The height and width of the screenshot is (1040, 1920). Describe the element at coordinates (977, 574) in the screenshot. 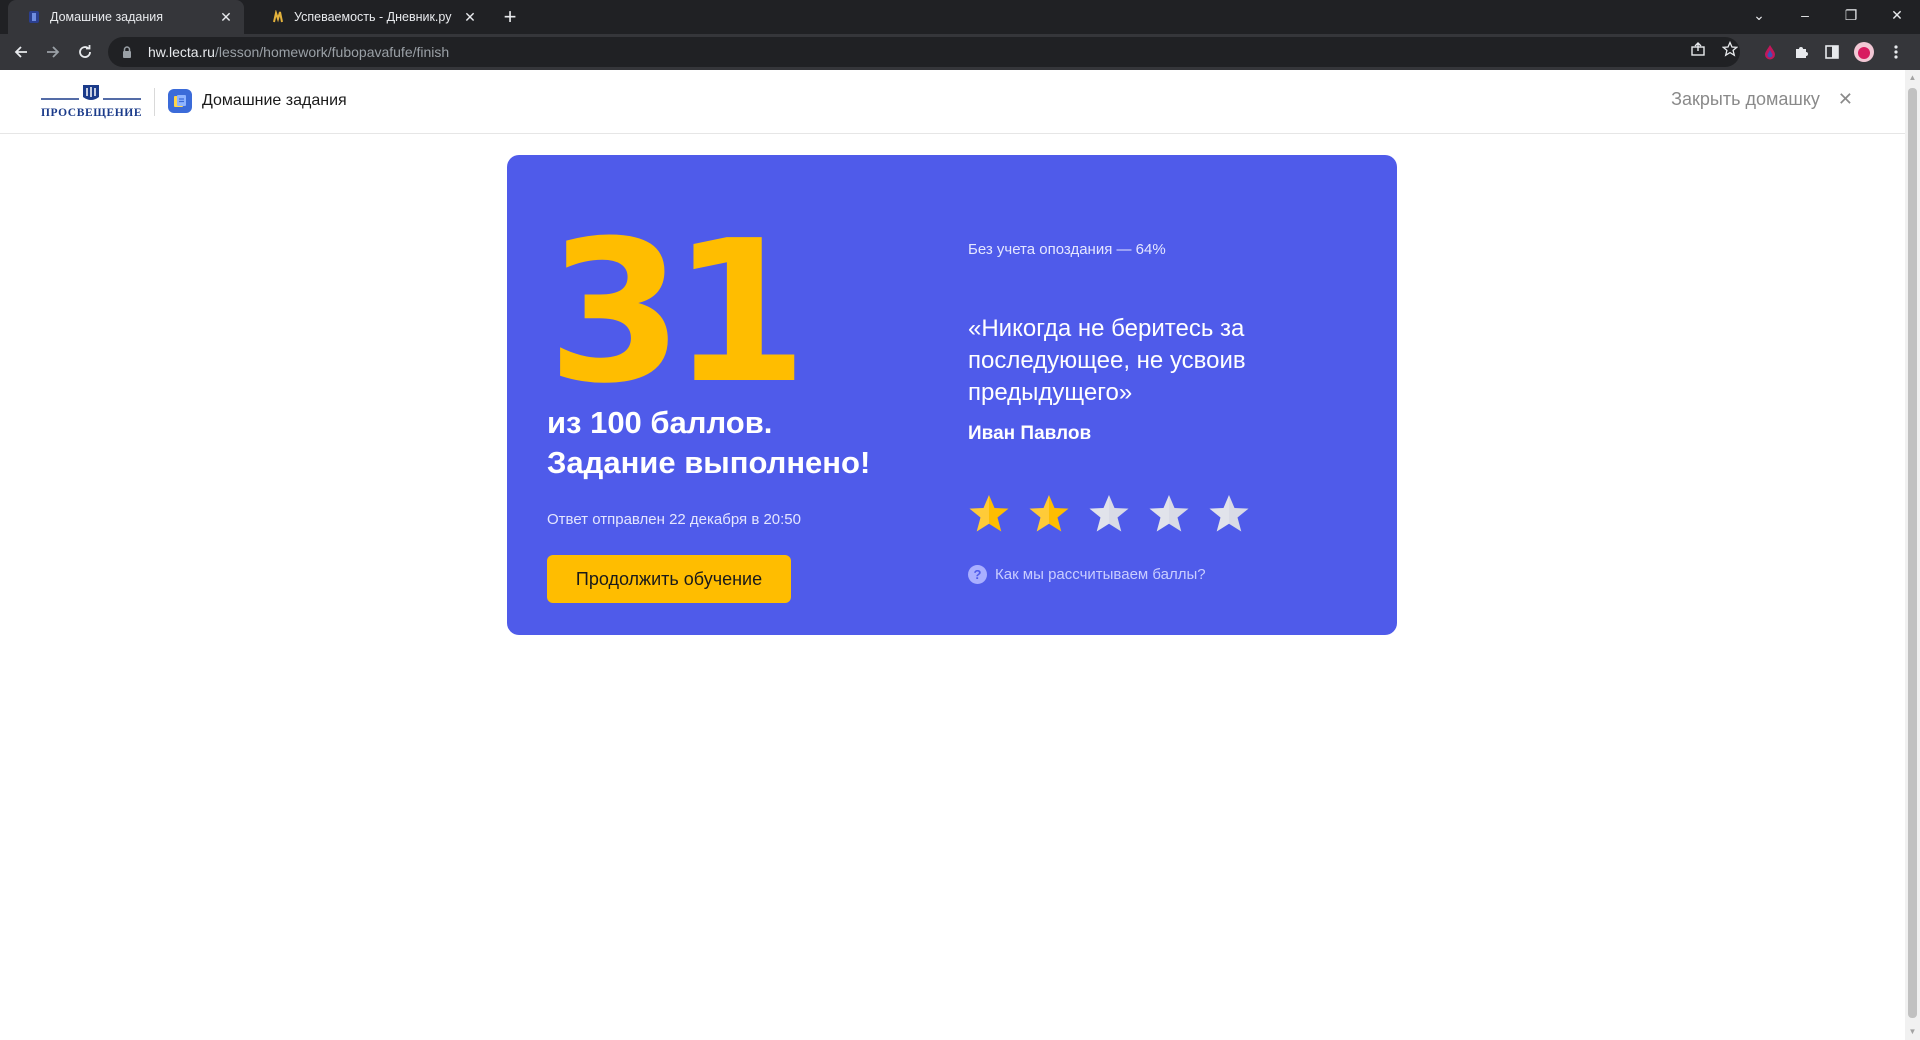

I see `question-icon: ?` at that location.